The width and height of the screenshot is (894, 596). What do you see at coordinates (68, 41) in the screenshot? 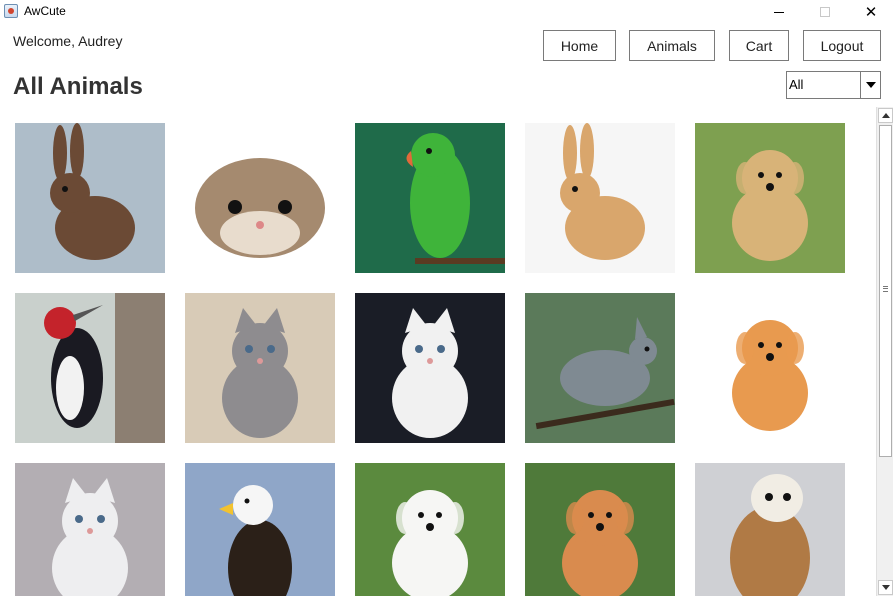
I see `welcome-text: Welcome, Audrey` at bounding box center [68, 41].